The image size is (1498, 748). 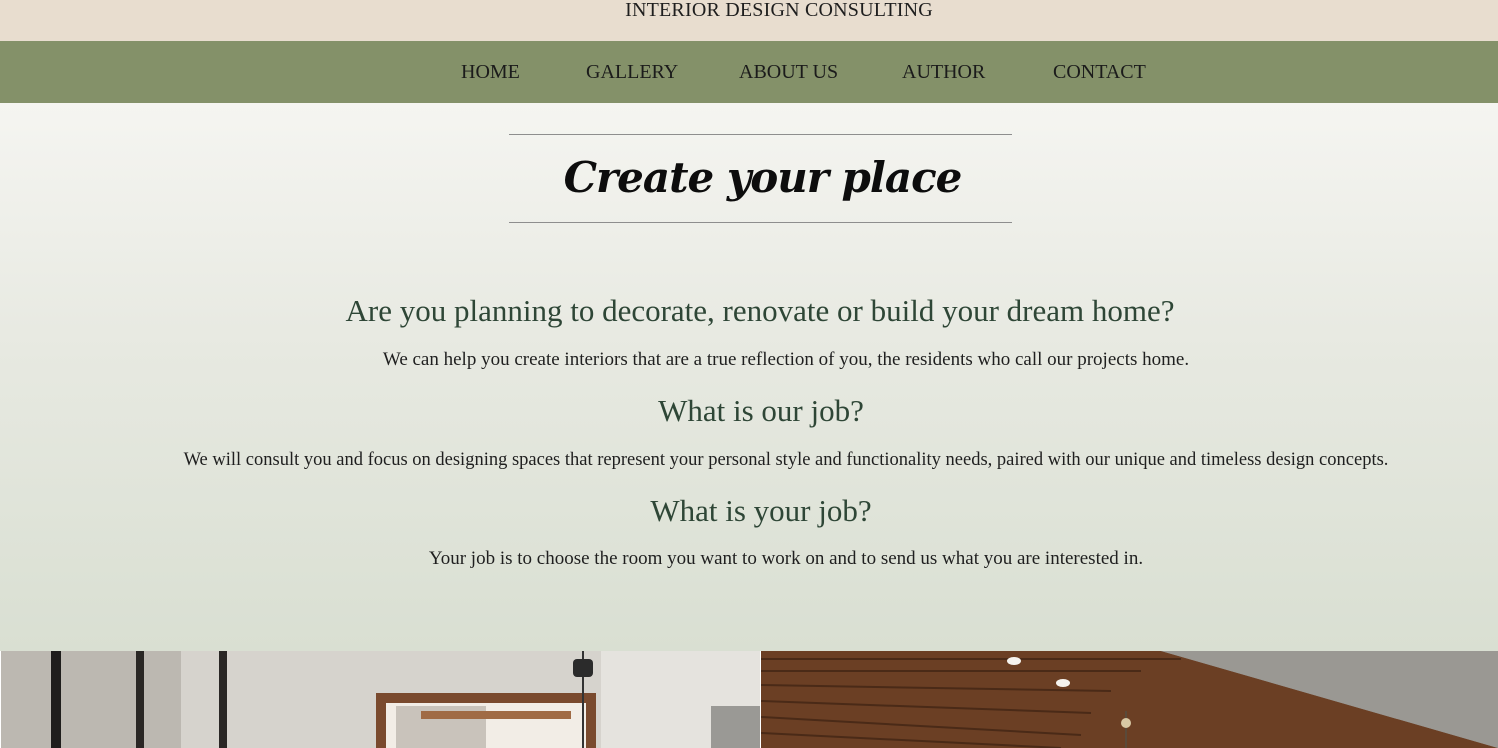 What do you see at coordinates (763, 177) in the screenshot?
I see `page-title: Create your place` at bounding box center [763, 177].